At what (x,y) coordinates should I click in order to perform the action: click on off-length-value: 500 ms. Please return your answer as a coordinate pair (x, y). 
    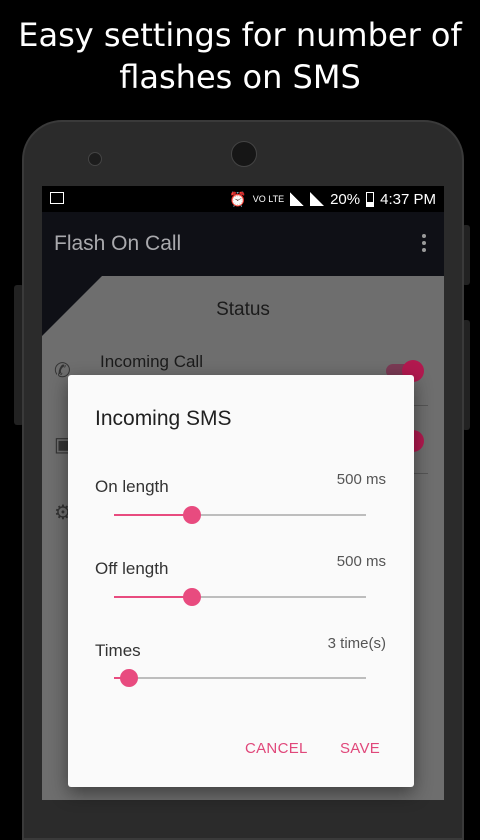
    Looking at the image, I should click on (361, 561).